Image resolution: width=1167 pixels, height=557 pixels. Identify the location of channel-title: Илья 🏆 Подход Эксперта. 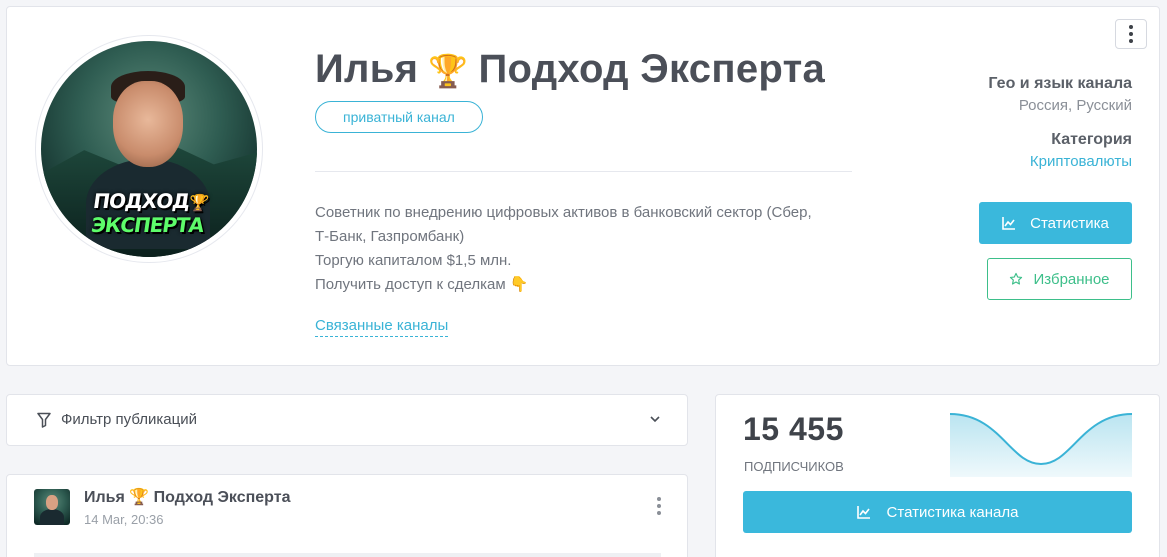
(570, 69).